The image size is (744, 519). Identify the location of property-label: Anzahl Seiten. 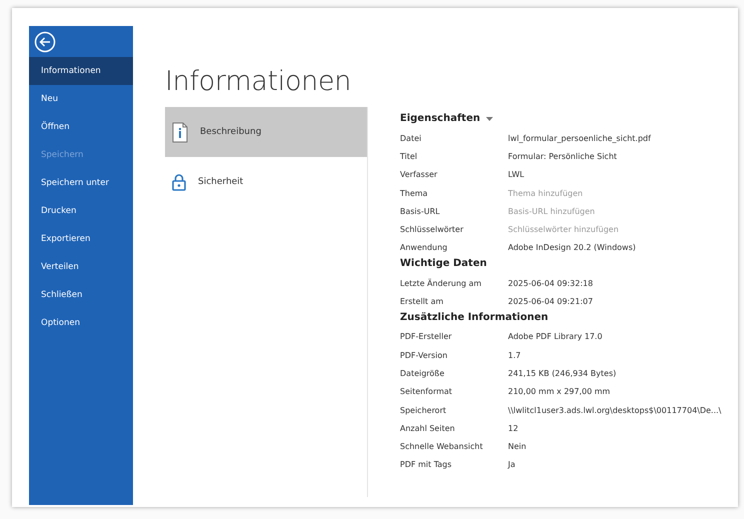
(428, 428).